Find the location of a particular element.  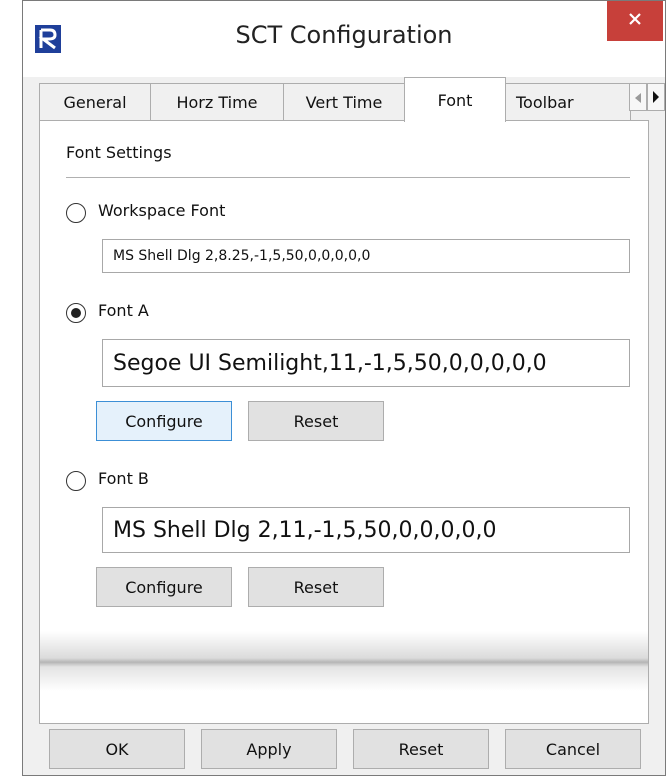

font-b-field: MS Shell Dlg 2,11,-1,5,50,0,0,0,0,0 is located at coordinates (366, 530).